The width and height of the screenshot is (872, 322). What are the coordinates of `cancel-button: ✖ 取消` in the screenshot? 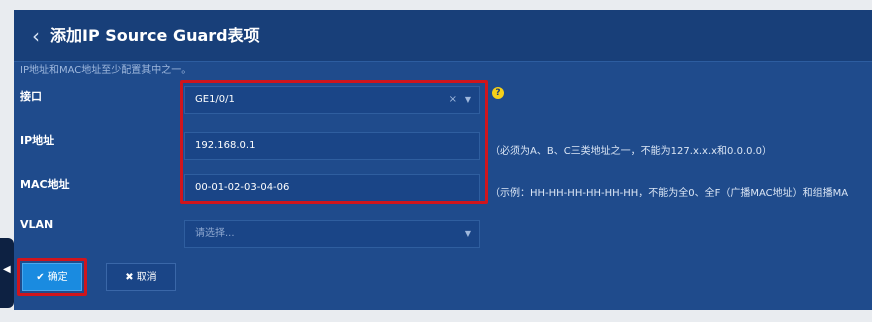 It's located at (141, 277).